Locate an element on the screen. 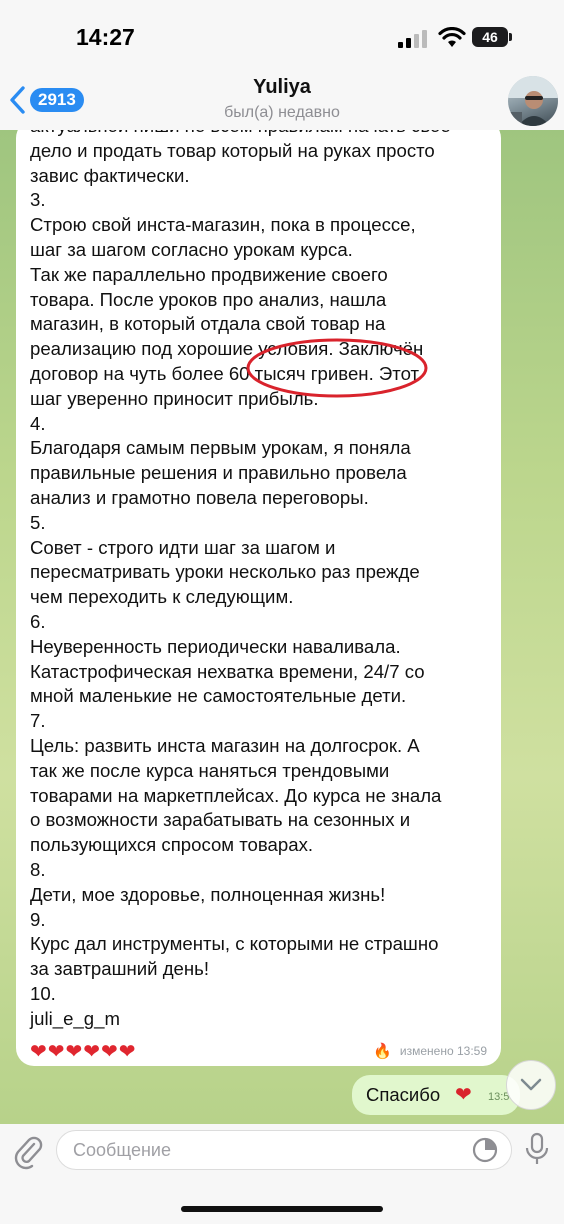 The image size is (564, 1224). status-time: 14:27 is located at coordinates (105, 37).